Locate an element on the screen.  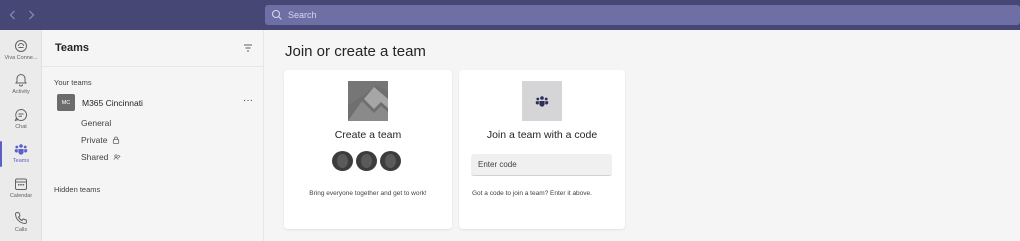
team-item: MC M365 Cincinnati ··· is located at coordinates (156, 103).